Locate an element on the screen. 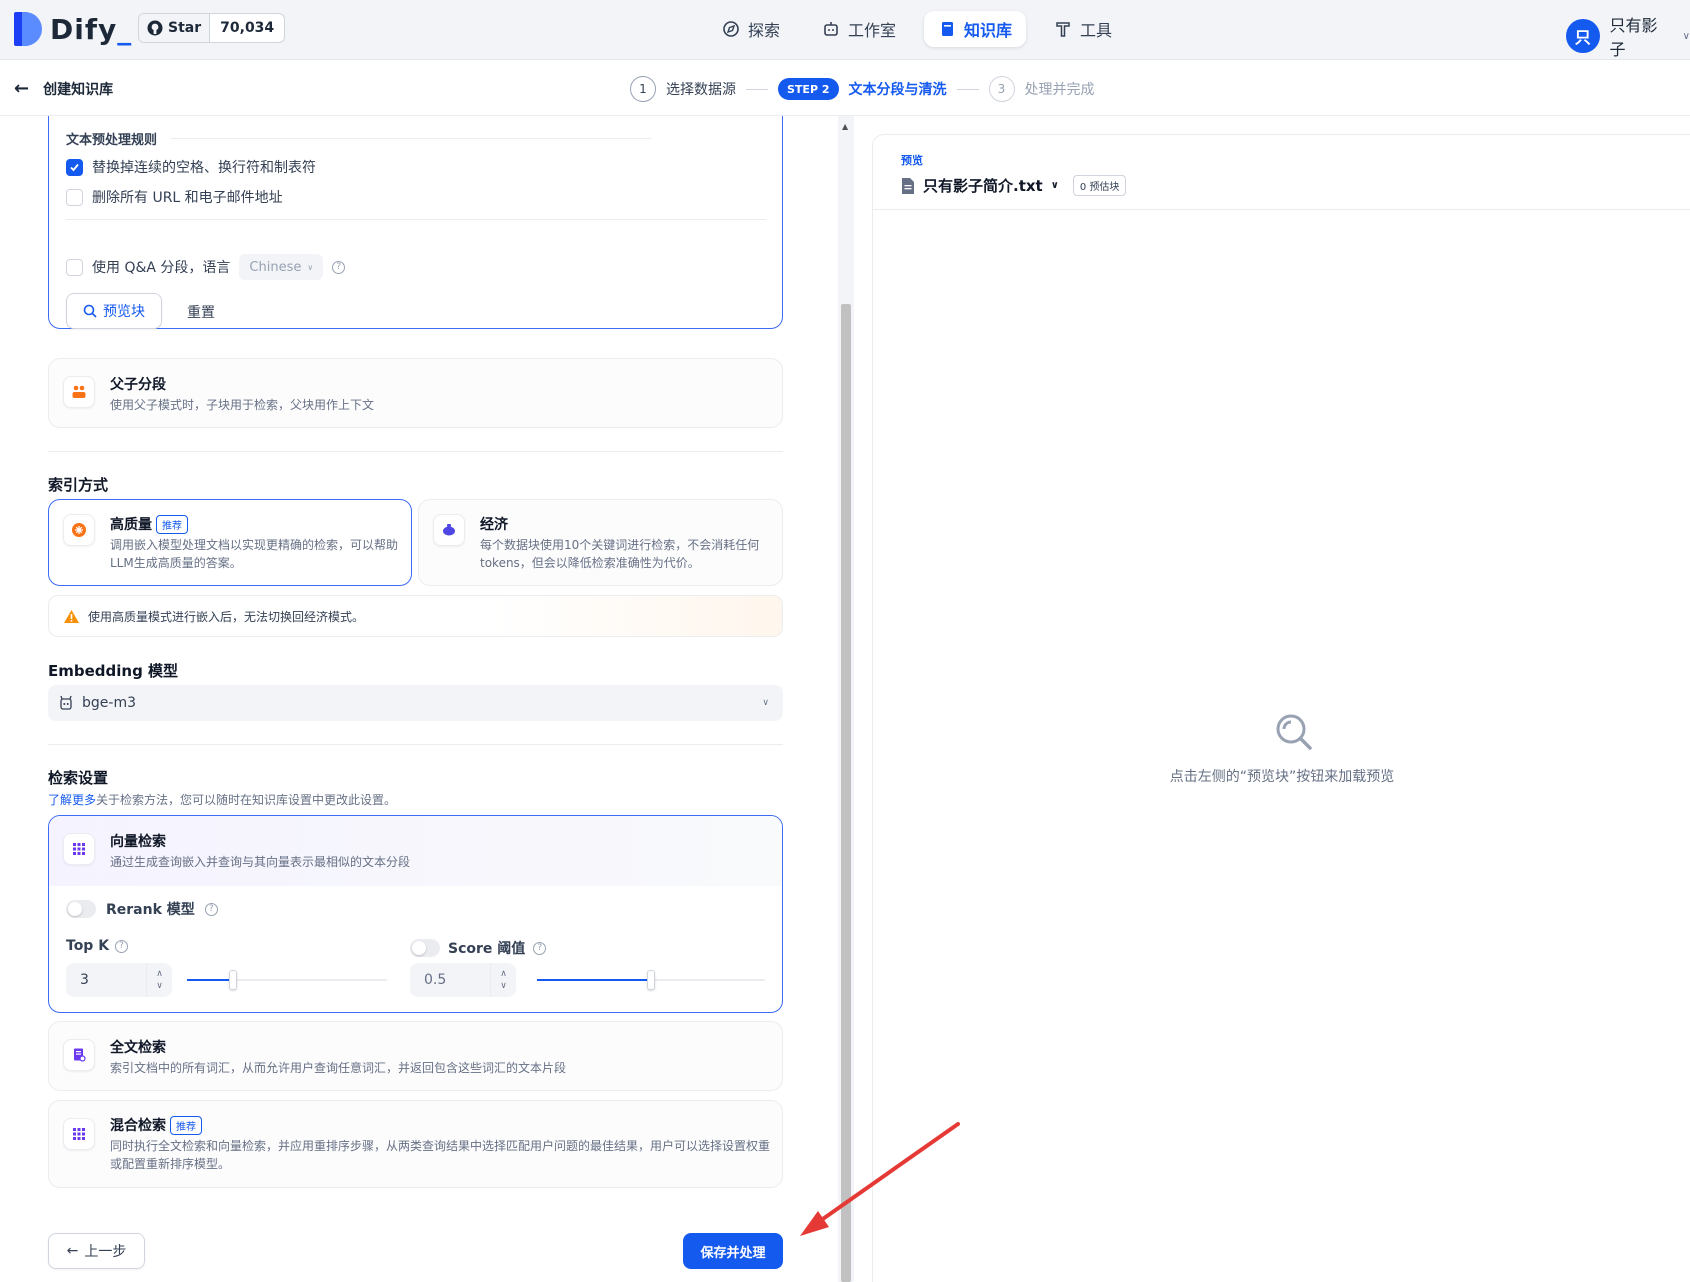 This screenshot has width=1690, height=1282. score-stepper: ∧ ∨ is located at coordinates (503, 980).